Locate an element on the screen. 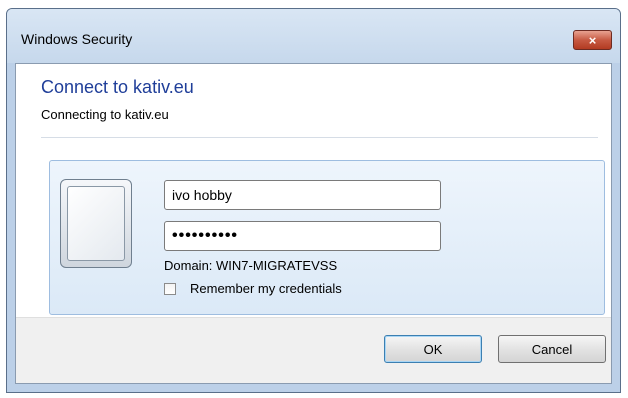  password-field: •••••••••• is located at coordinates (302, 236).